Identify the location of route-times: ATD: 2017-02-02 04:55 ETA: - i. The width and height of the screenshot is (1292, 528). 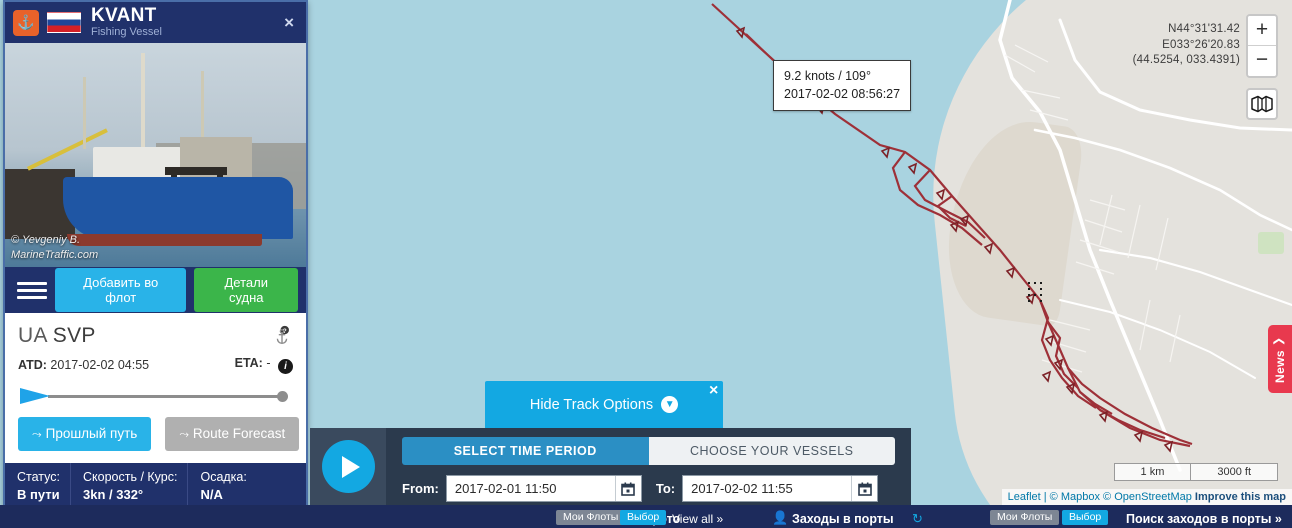
(155, 365).